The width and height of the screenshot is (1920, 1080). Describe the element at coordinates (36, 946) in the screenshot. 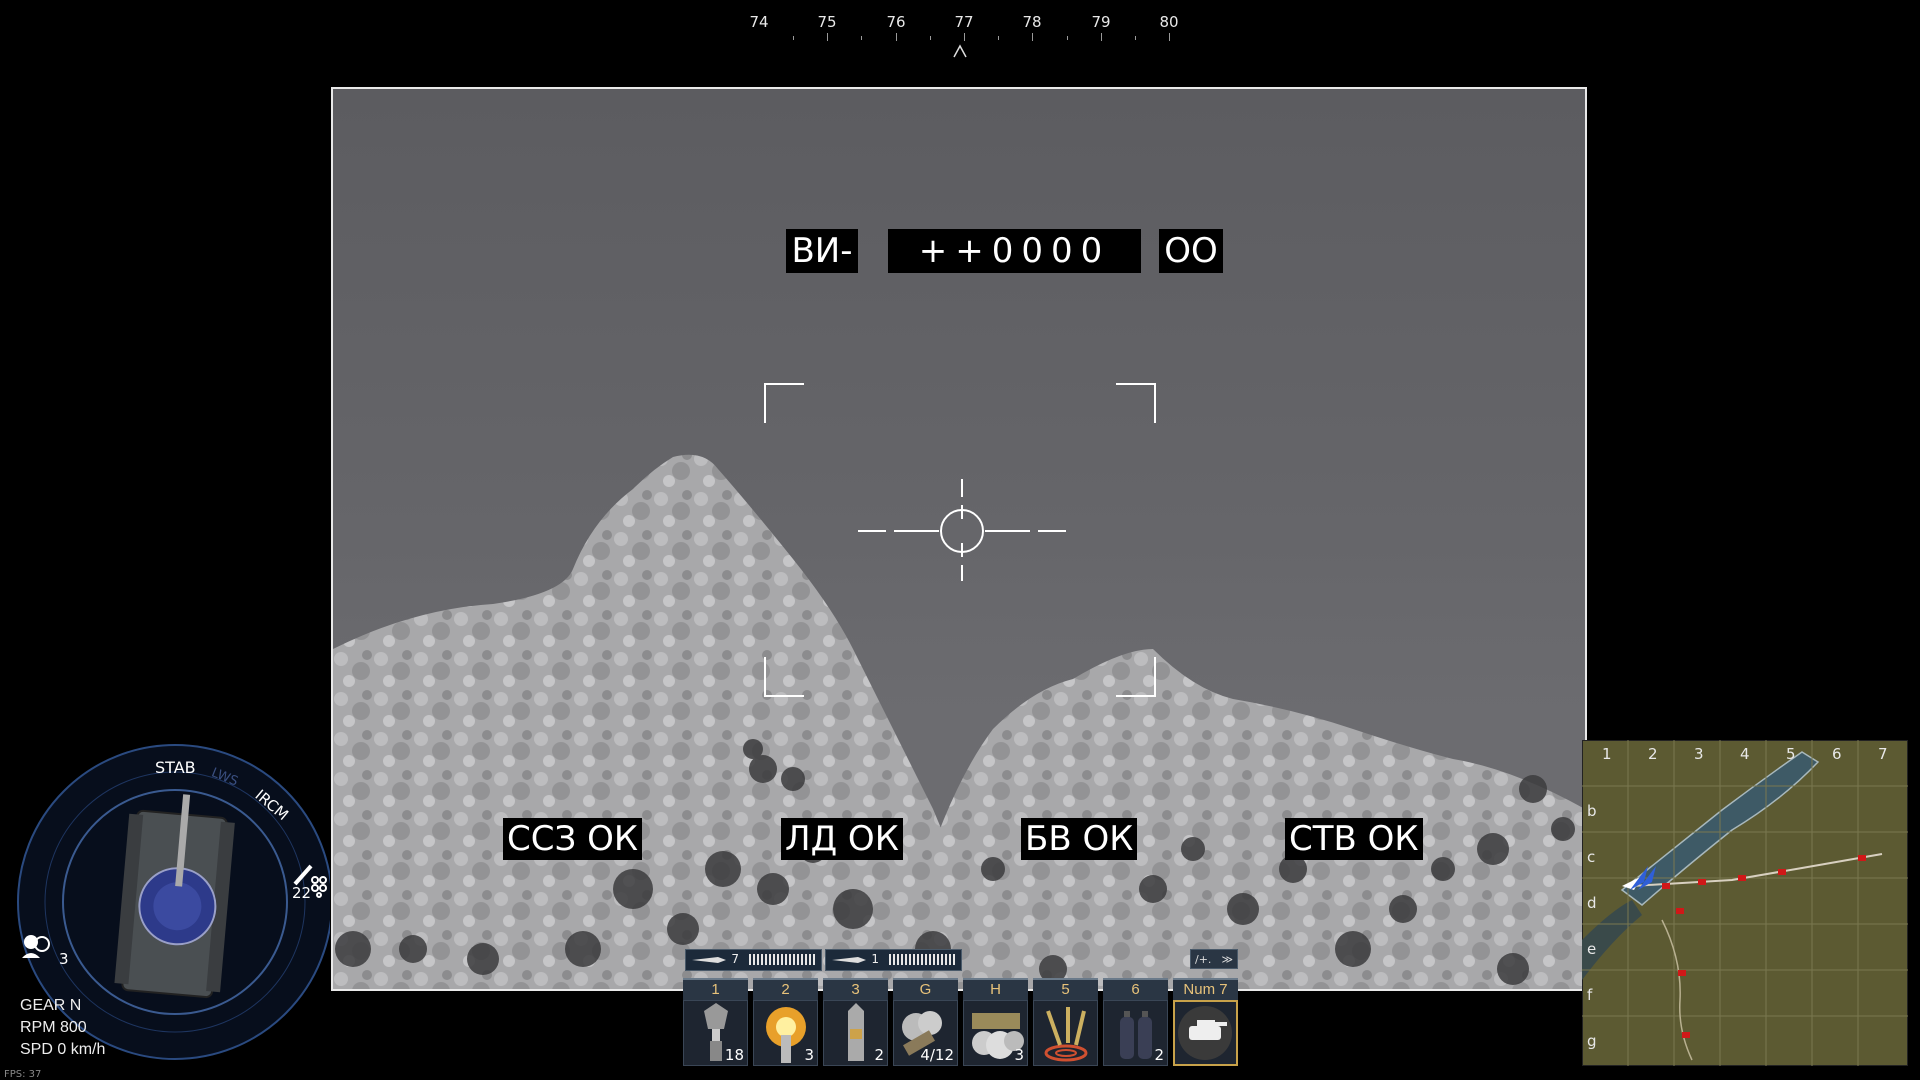

I see `crew-icon` at that location.